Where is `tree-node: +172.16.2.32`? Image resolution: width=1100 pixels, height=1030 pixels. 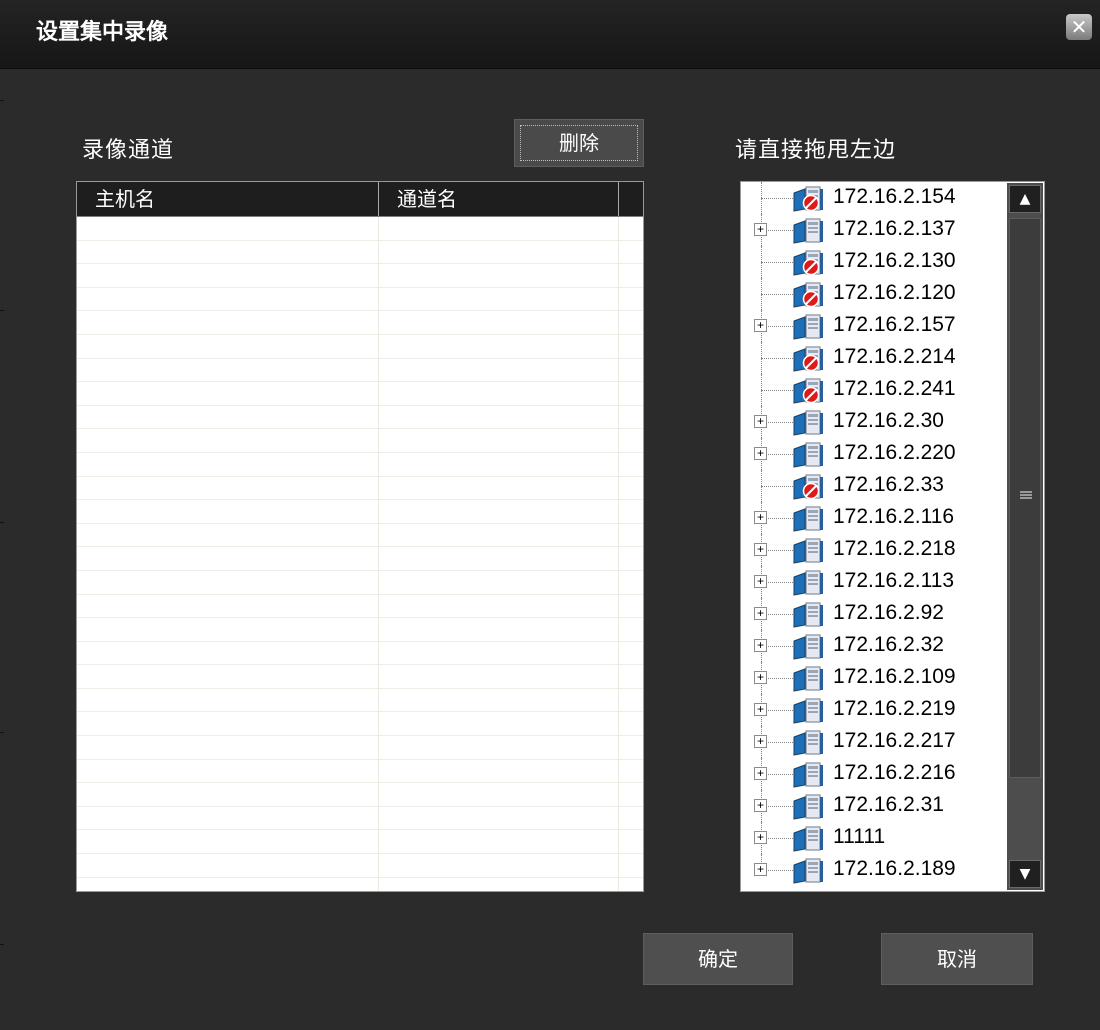 tree-node: +172.16.2.32 is located at coordinates (872, 646).